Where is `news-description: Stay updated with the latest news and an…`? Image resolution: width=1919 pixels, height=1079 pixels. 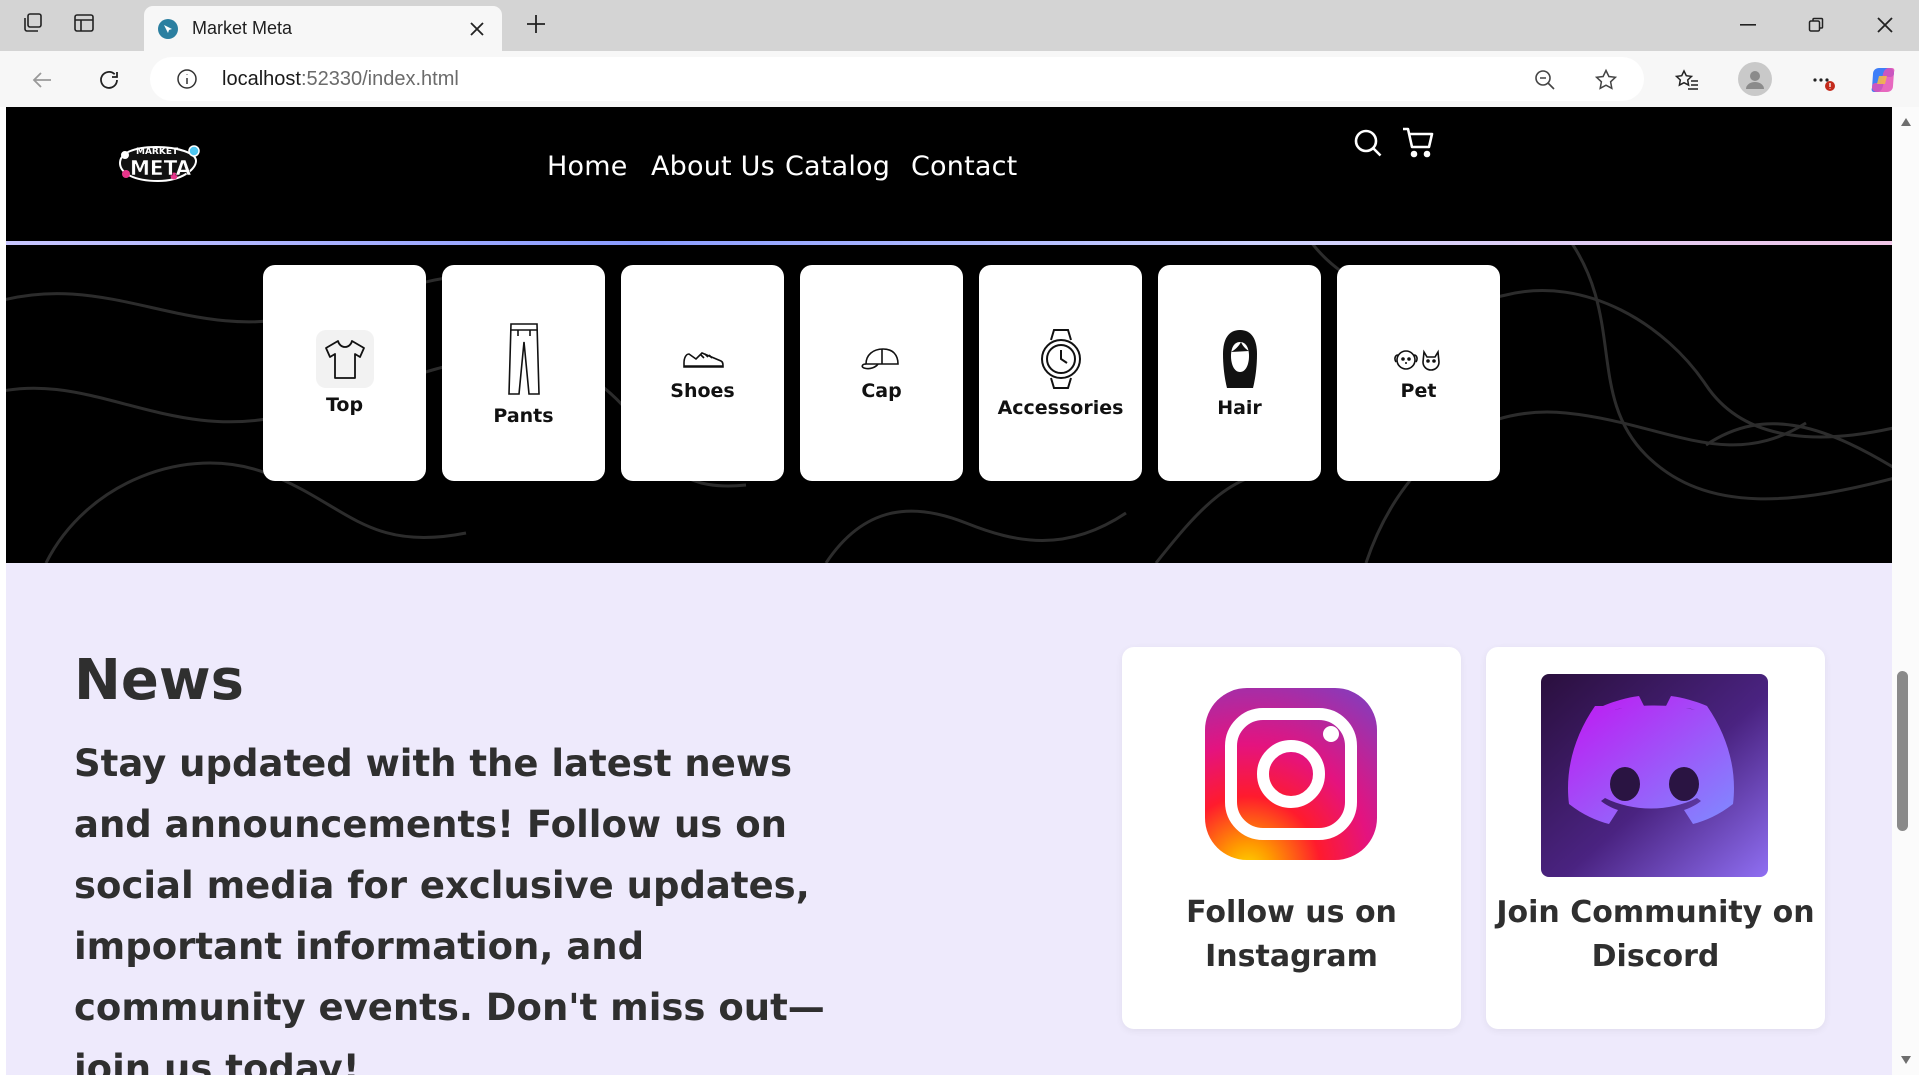 news-description: Stay updated with the latest news and an… is located at coordinates (449, 908).